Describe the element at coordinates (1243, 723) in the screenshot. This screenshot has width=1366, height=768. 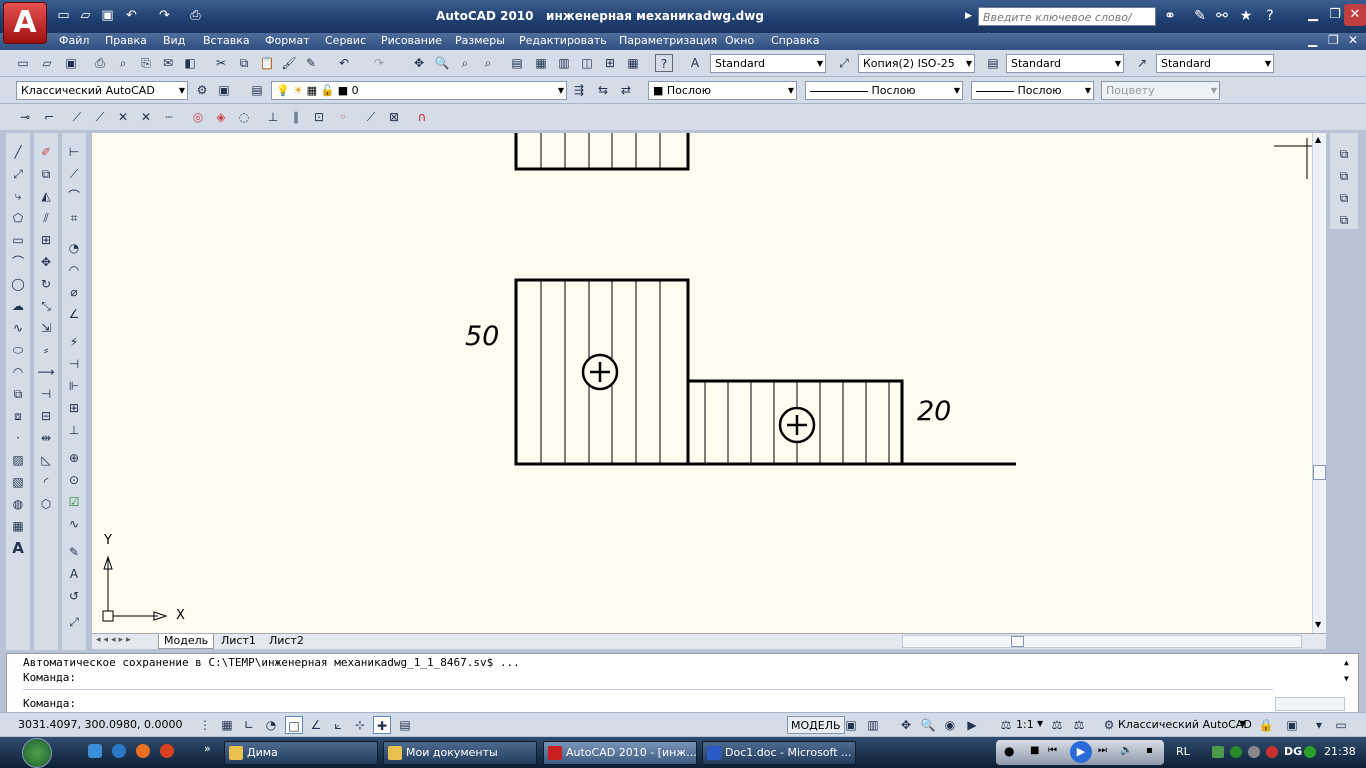
I see `workspace-dropdown-icon: ▼` at that location.